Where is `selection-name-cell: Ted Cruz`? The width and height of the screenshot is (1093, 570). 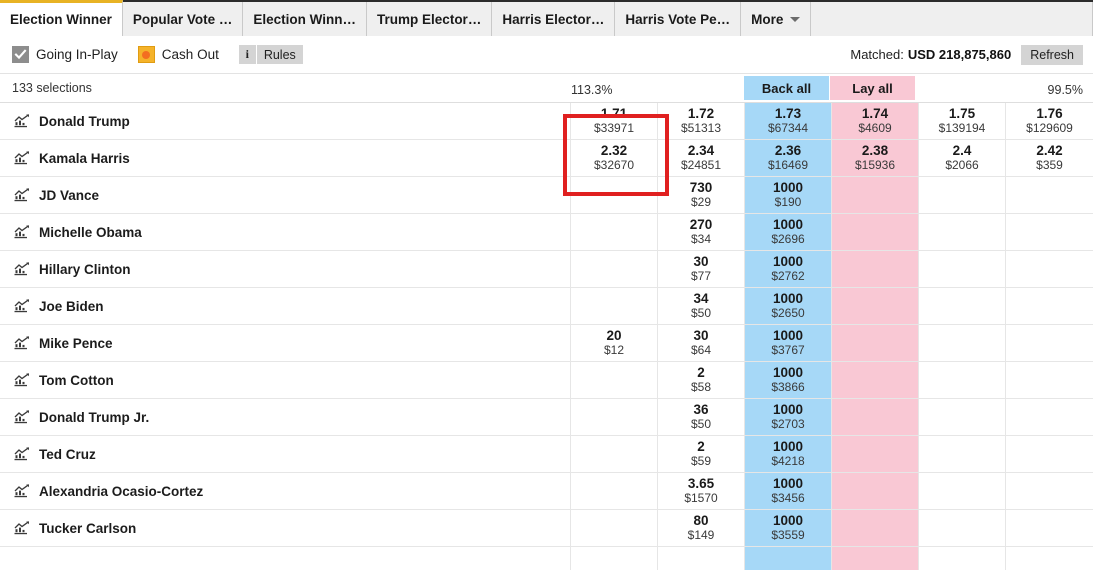
selection-name-cell: Ted Cruz is located at coordinates (285, 454).